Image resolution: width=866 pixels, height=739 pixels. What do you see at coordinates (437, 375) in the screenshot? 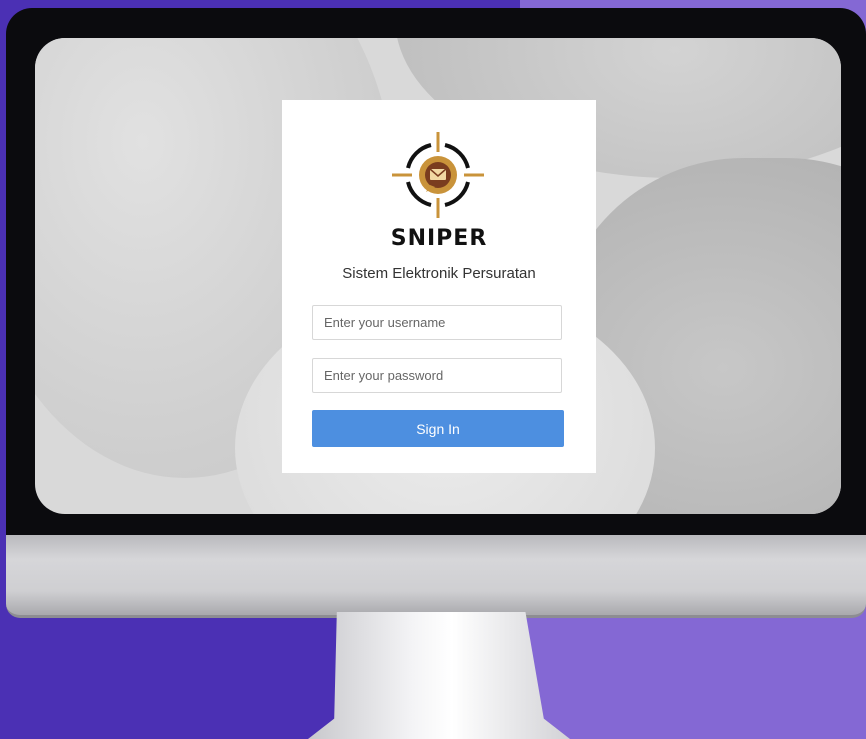
I see `password-input` at bounding box center [437, 375].